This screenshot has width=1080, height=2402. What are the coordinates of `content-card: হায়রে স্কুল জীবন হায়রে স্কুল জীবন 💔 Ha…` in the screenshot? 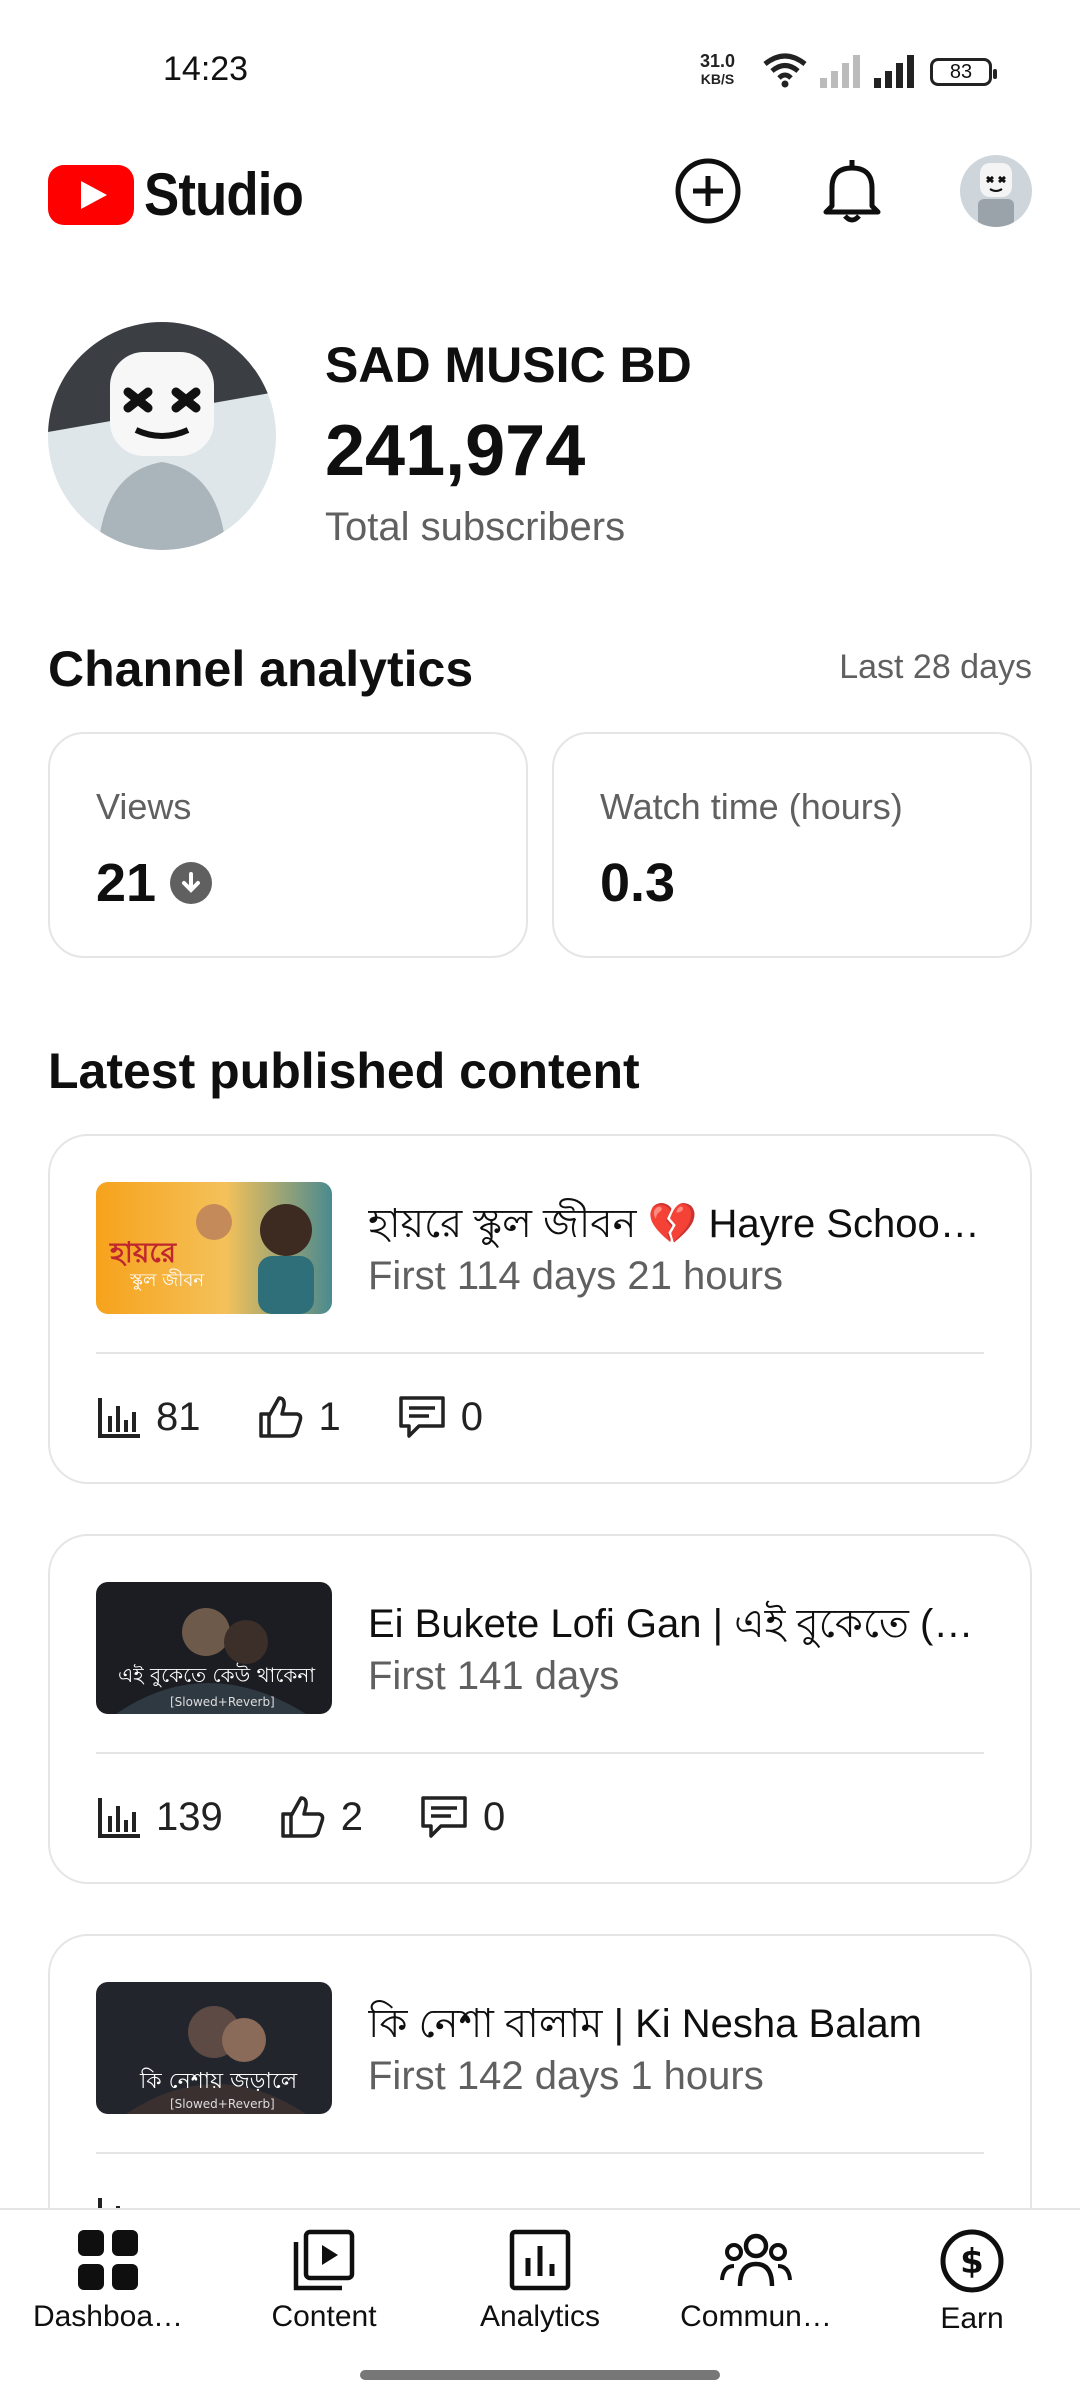 It's located at (540, 1309).